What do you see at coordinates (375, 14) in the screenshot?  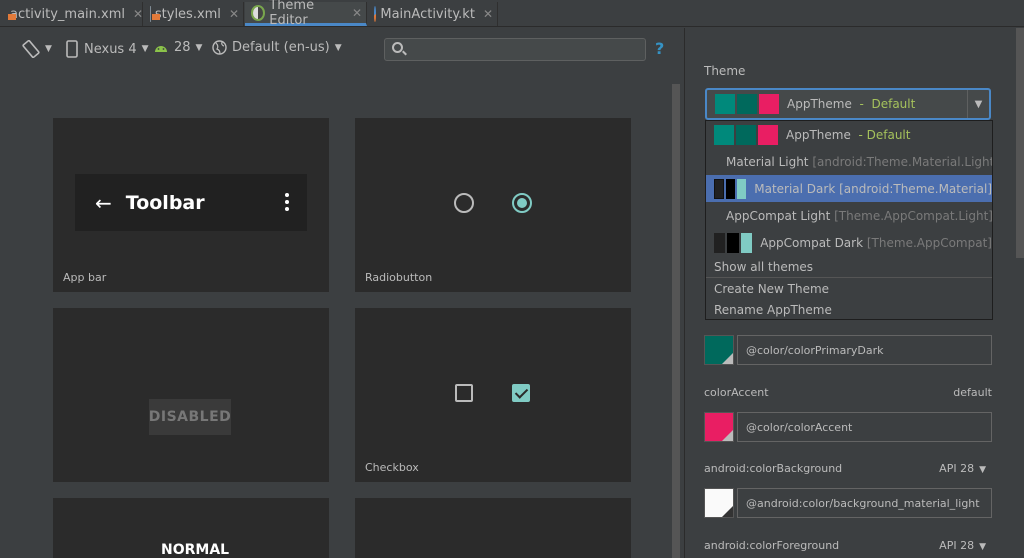 I see `kotlin-file-icon` at bounding box center [375, 14].